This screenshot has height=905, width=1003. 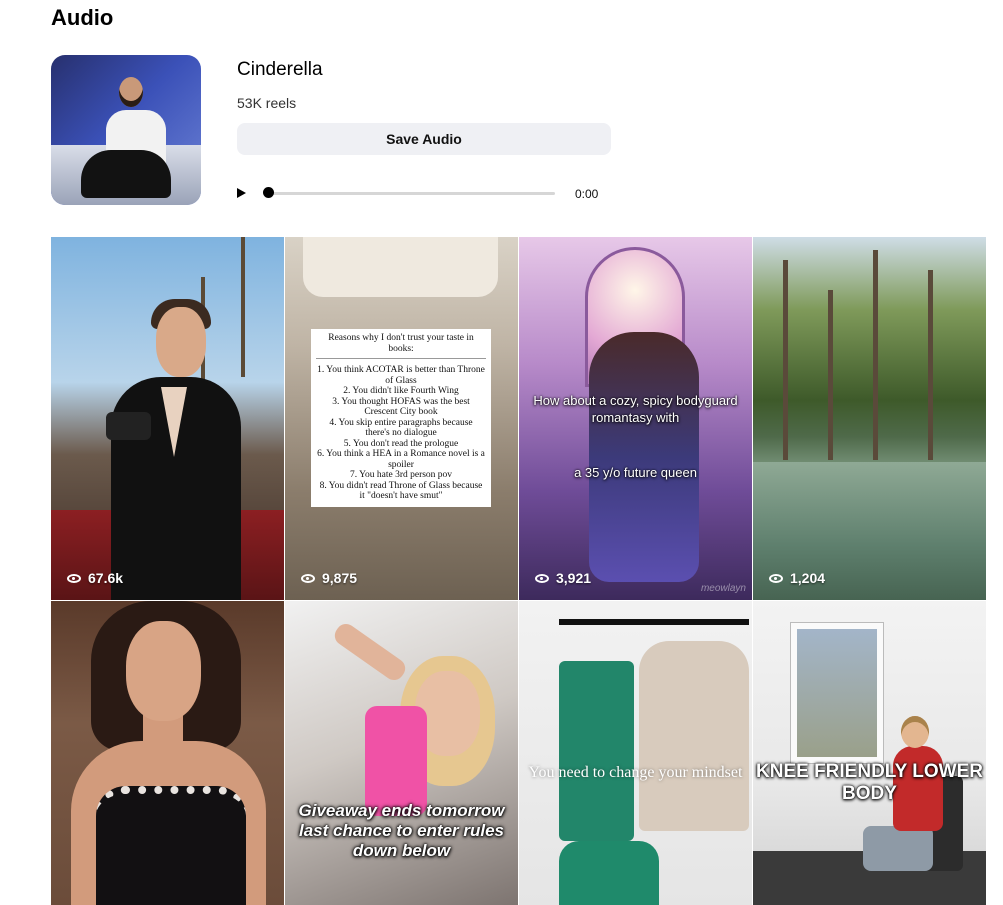 I want to click on view-count: 1,204, so click(x=797, y=578).